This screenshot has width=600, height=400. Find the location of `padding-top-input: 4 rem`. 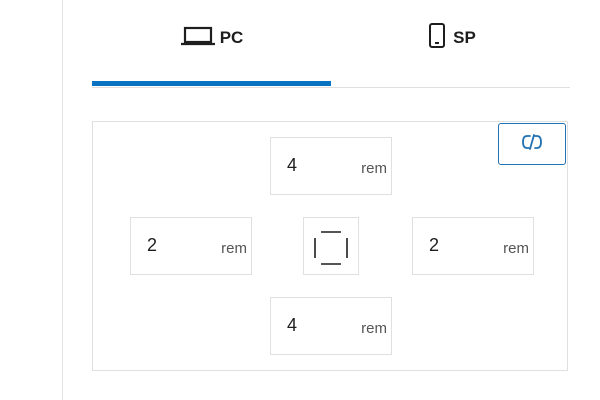

padding-top-input: 4 rem is located at coordinates (331, 166).